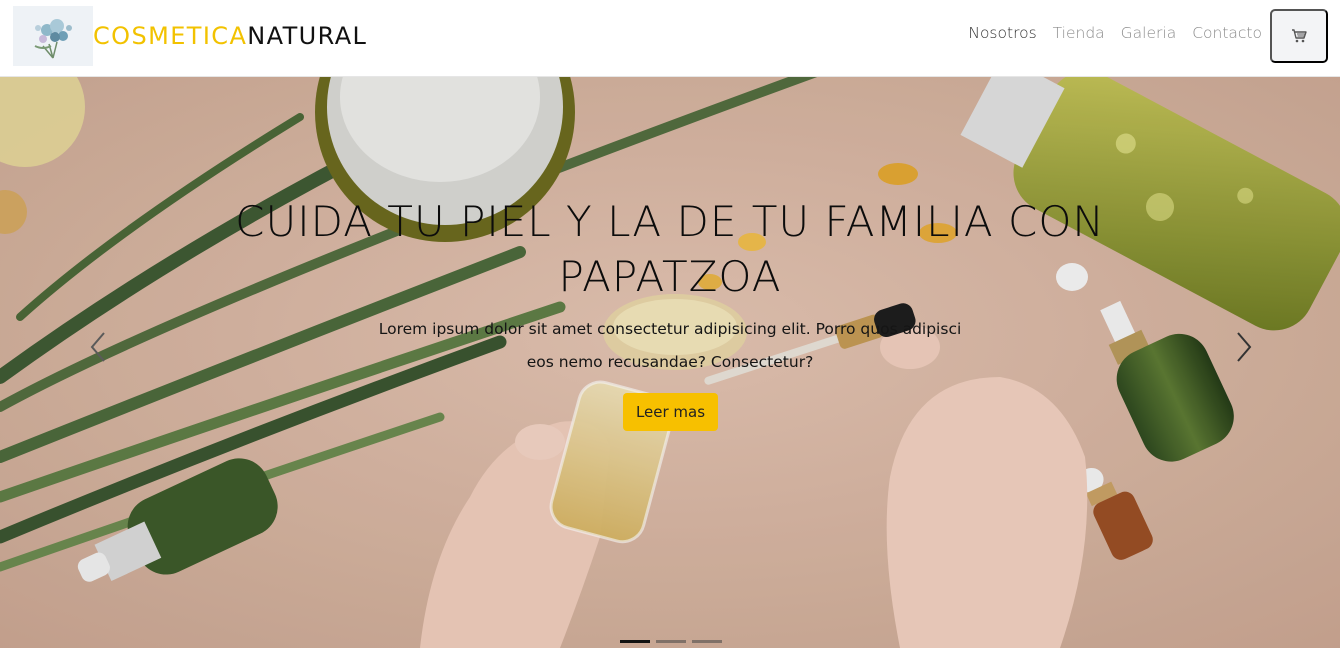  I want to click on main-nav: Nosotros Tienda Galeria Contacto, so click(1115, 33).